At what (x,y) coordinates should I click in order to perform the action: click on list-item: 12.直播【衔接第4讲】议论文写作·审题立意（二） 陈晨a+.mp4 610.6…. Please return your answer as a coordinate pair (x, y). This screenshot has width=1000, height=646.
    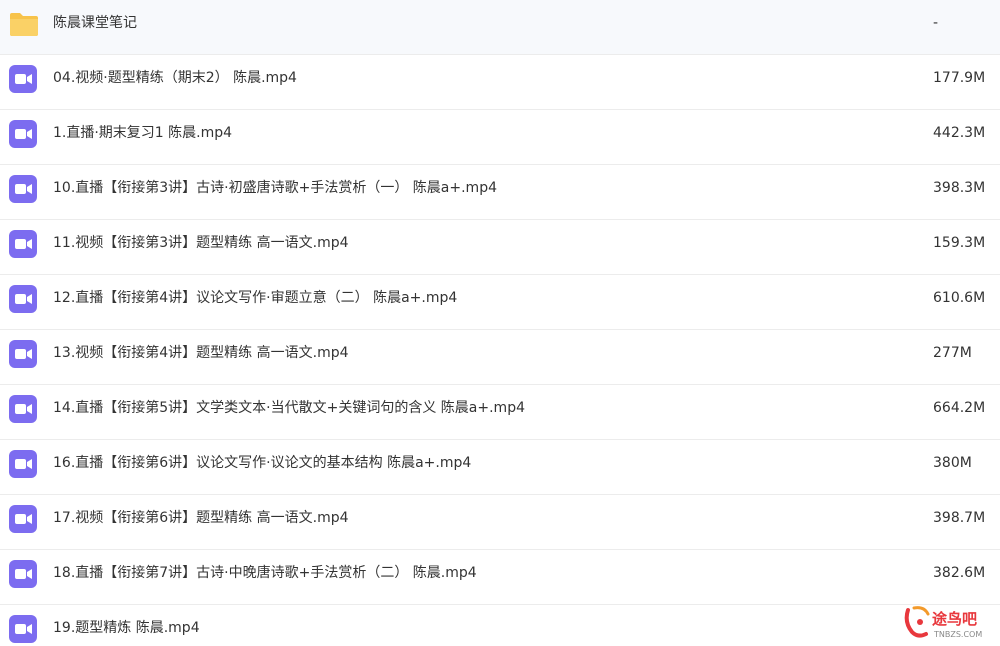
    Looking at the image, I should click on (500, 302).